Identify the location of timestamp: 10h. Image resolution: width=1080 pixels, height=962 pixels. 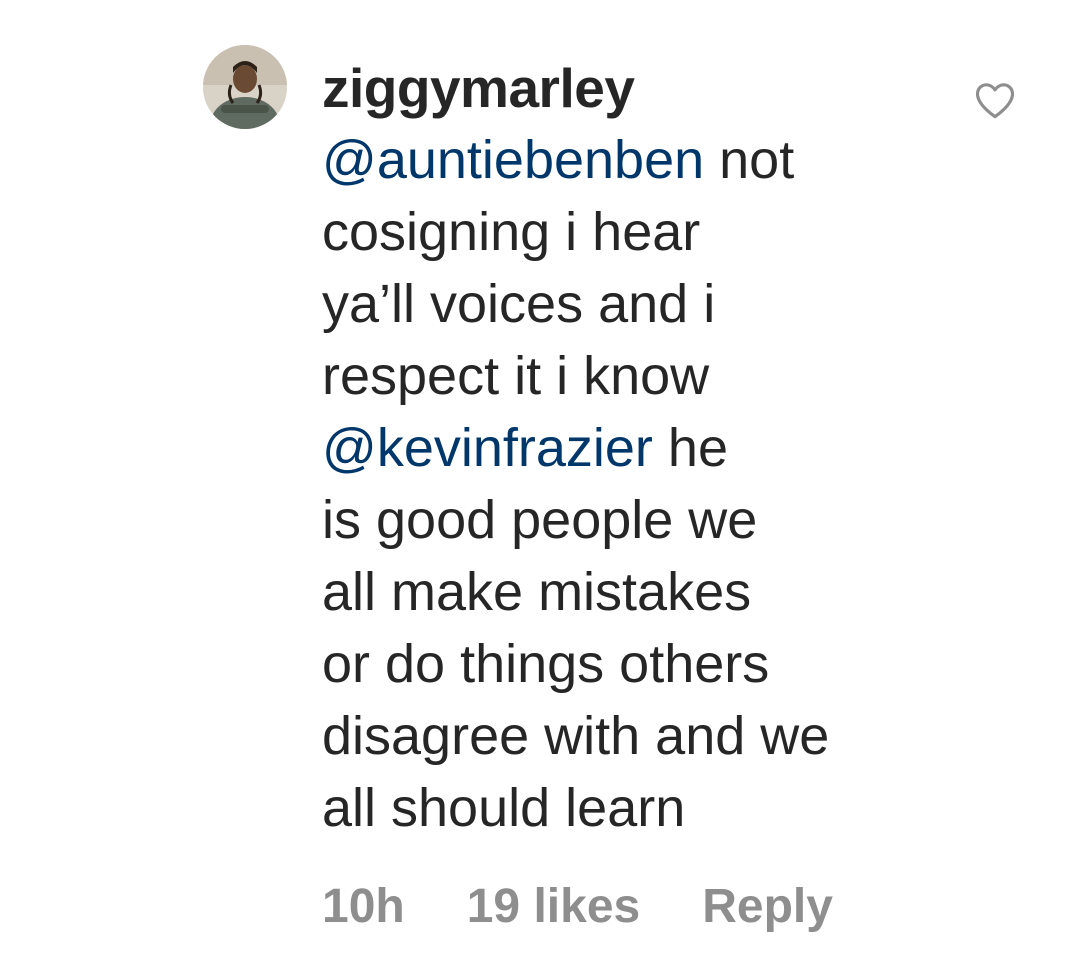
(363, 906).